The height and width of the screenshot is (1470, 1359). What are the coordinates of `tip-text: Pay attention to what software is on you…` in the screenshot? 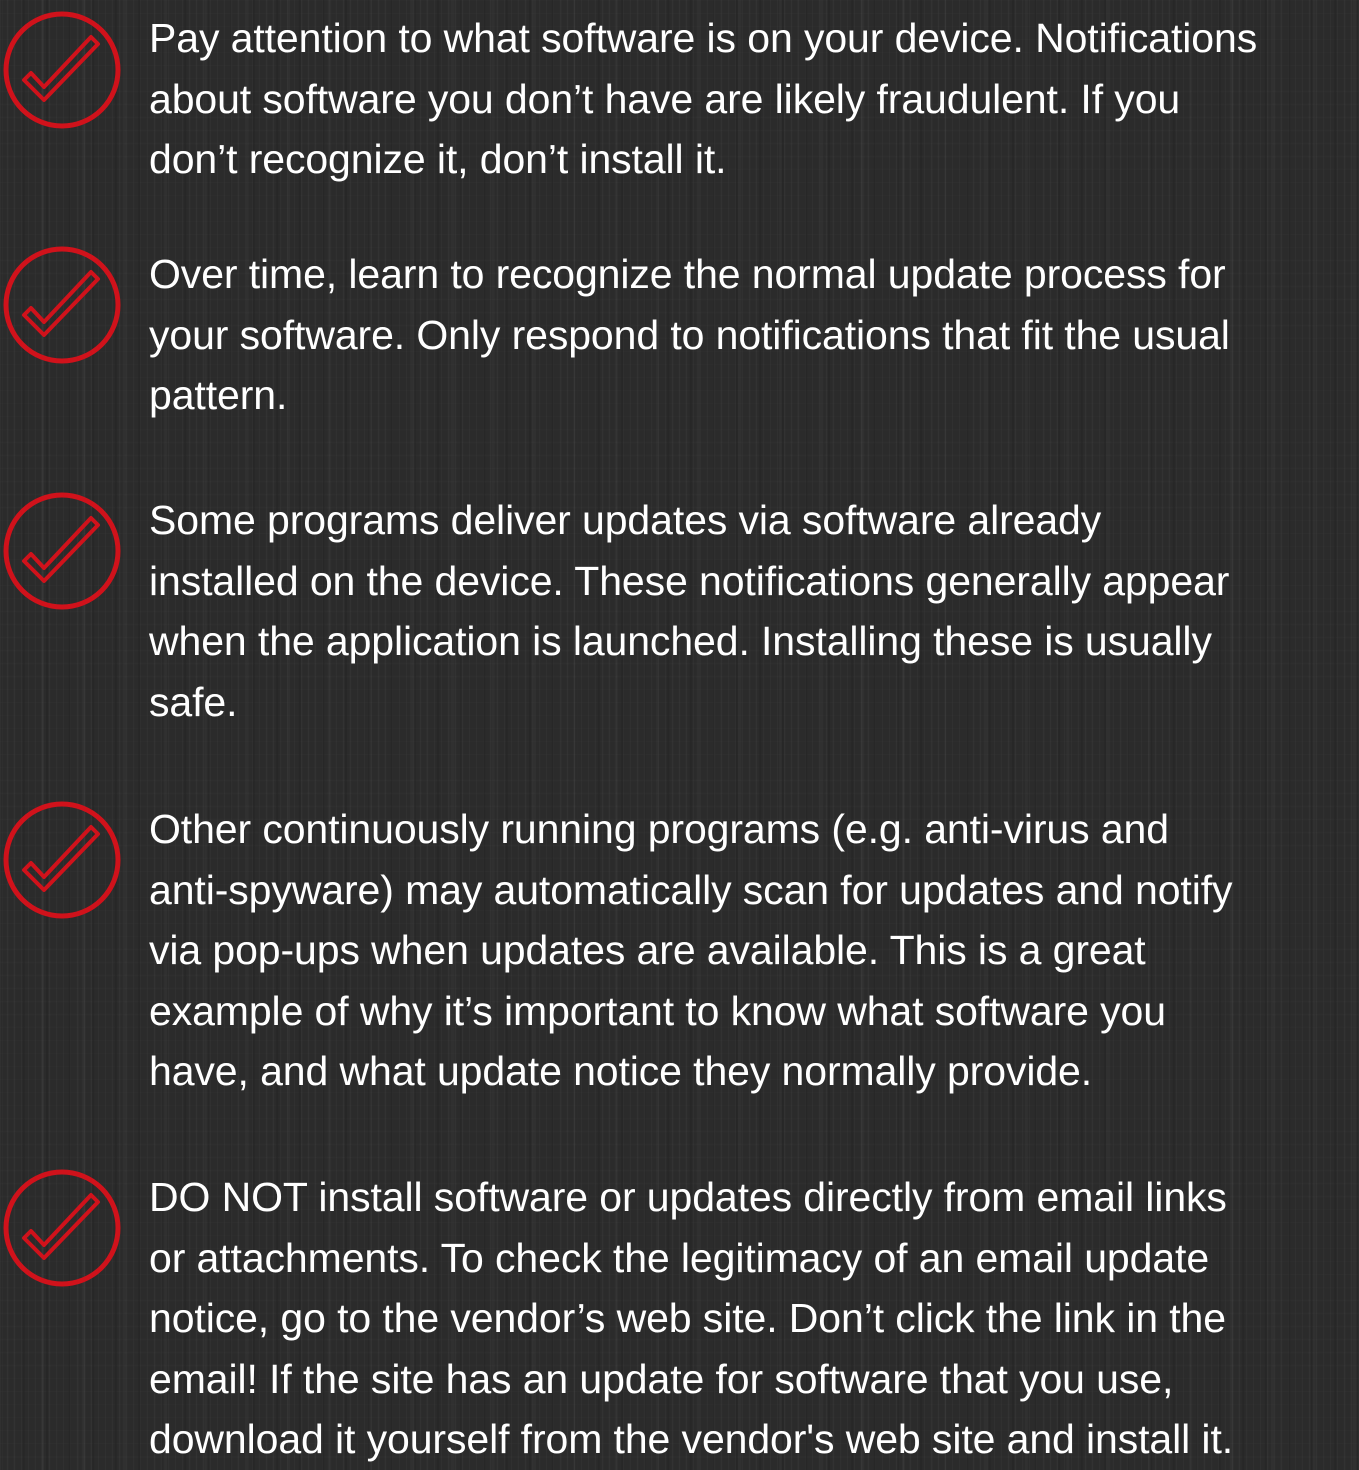 It's located at (703, 98).